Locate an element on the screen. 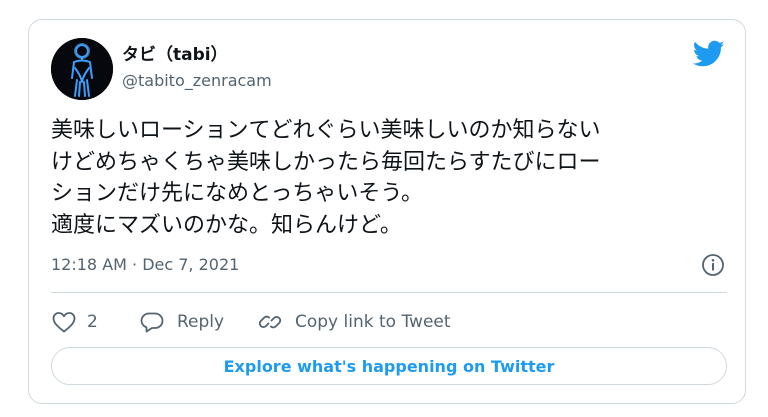 This screenshot has height=417, width=768. like-button: 2 is located at coordinates (74, 322).